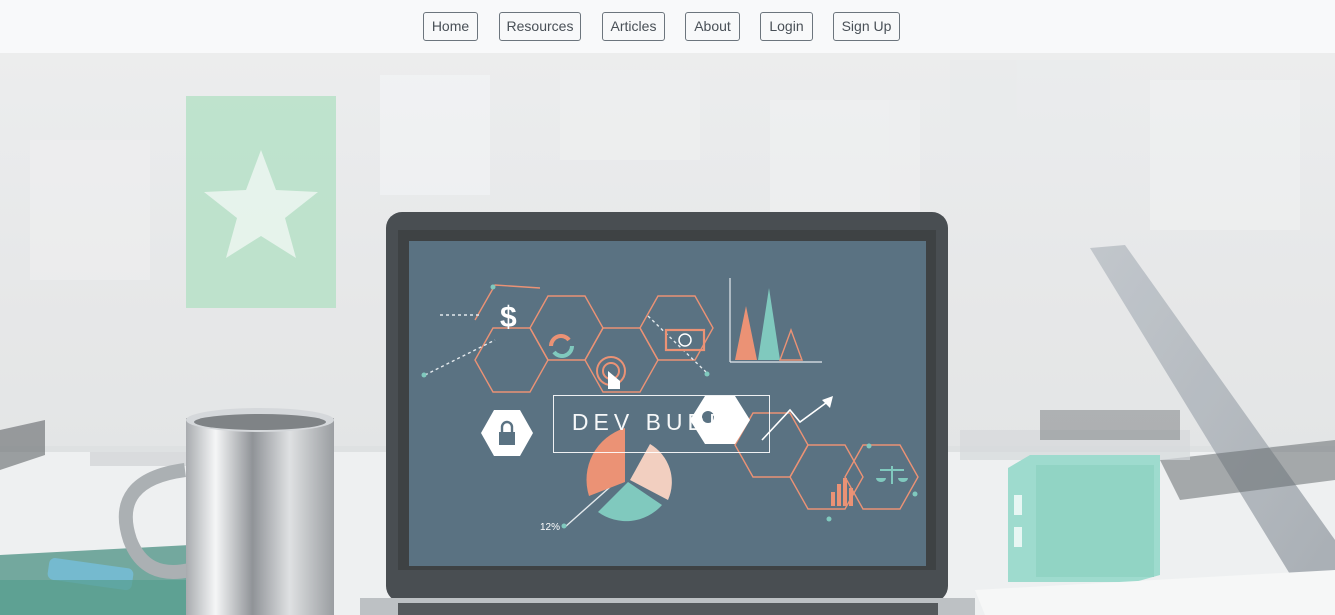  I want to click on nav-home-button: Home, so click(450, 26).